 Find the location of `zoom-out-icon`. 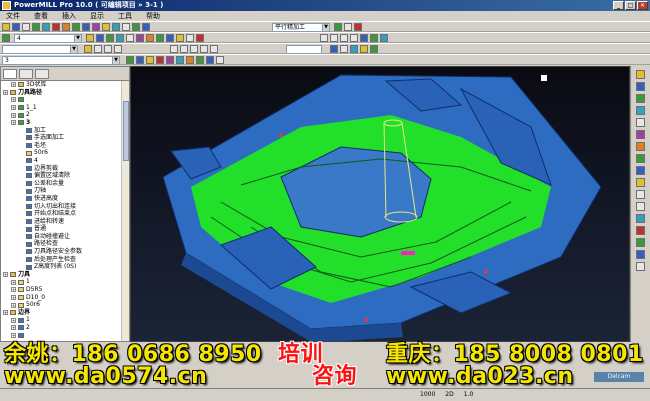

zoom-out-icon is located at coordinates (640, 206).